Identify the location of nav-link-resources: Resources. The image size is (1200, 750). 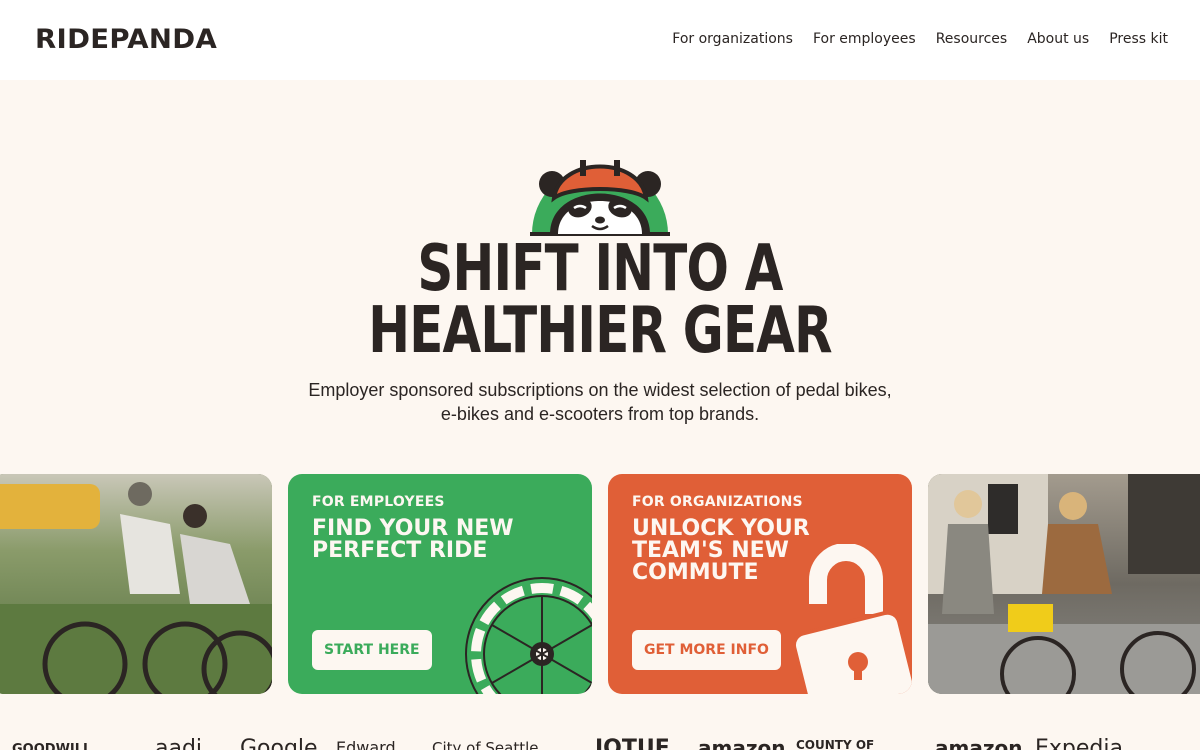
(972, 39).